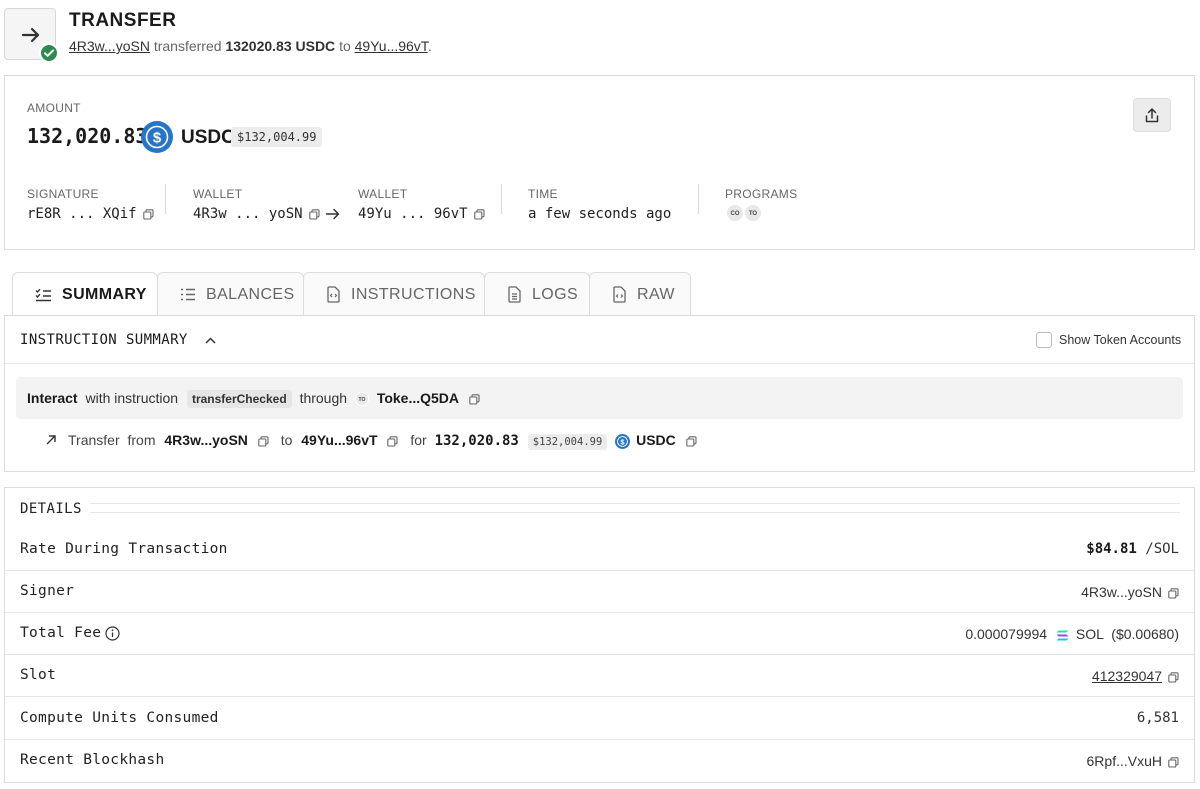 The width and height of the screenshot is (1200, 789). I want to click on wallet-to-value: 49Yu ... 96vT, so click(421, 214).